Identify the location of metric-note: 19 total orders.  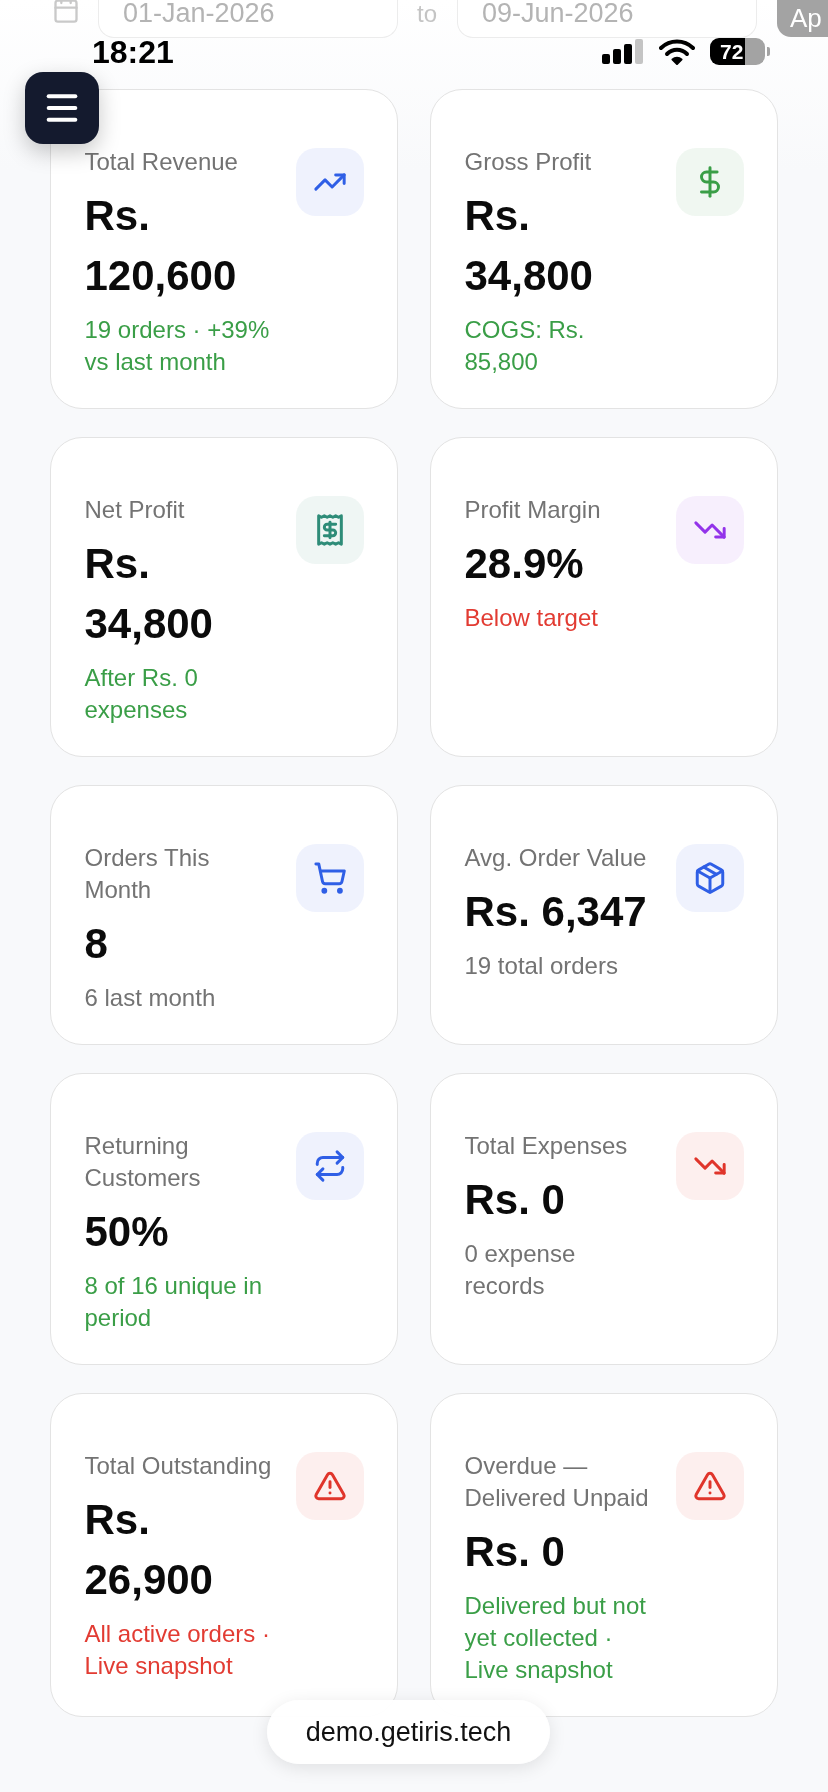
(541, 966).